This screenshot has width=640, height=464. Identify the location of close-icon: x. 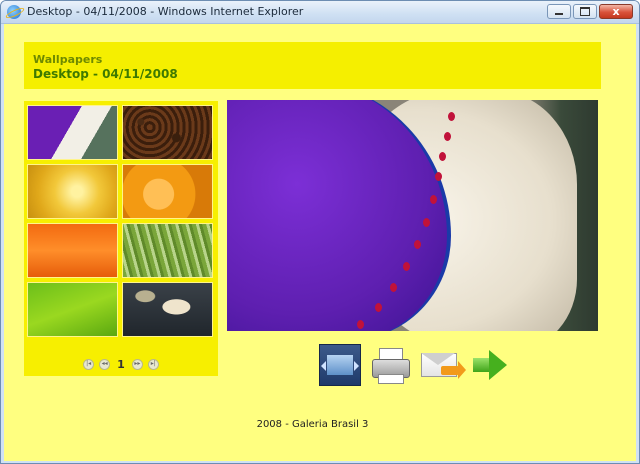
(616, 11).